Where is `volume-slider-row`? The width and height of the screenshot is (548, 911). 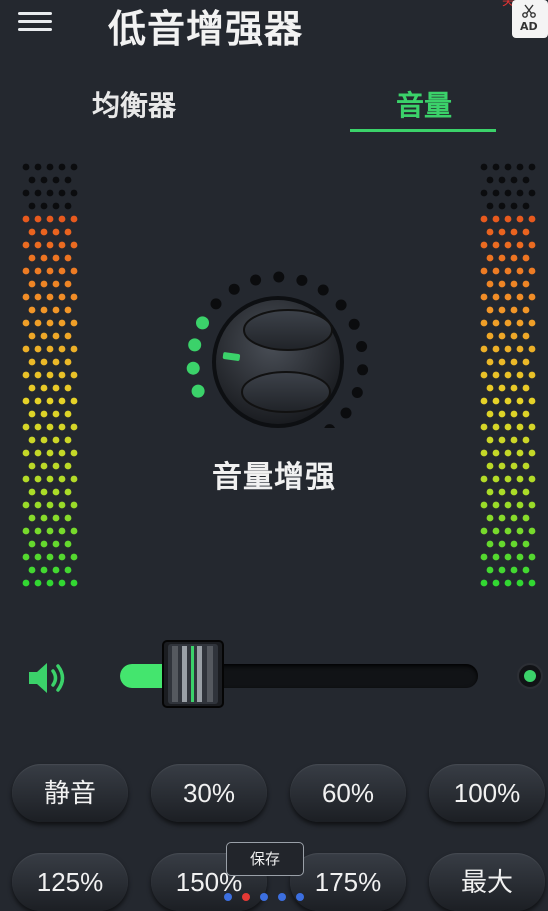
volume-slider-row is located at coordinates (274, 676).